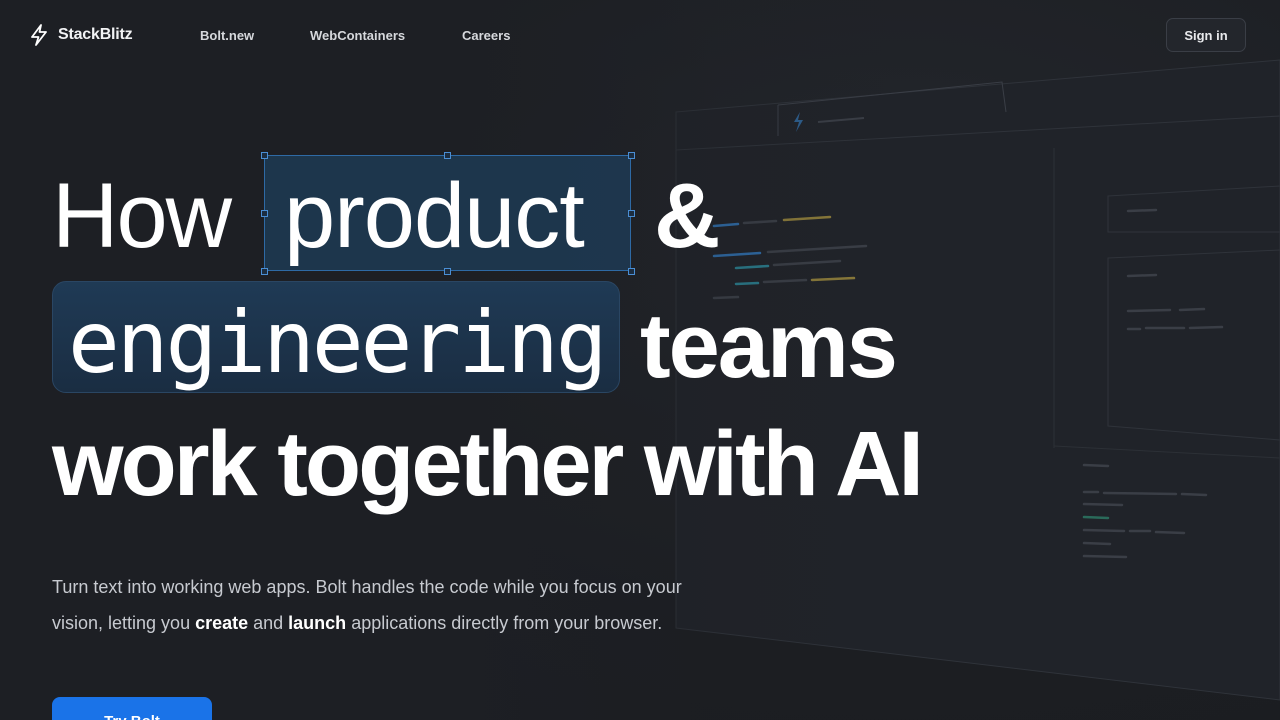 The height and width of the screenshot is (720, 1280). What do you see at coordinates (357, 35) in the screenshot?
I see `nav-link-webcontainers: WebContainers` at bounding box center [357, 35].